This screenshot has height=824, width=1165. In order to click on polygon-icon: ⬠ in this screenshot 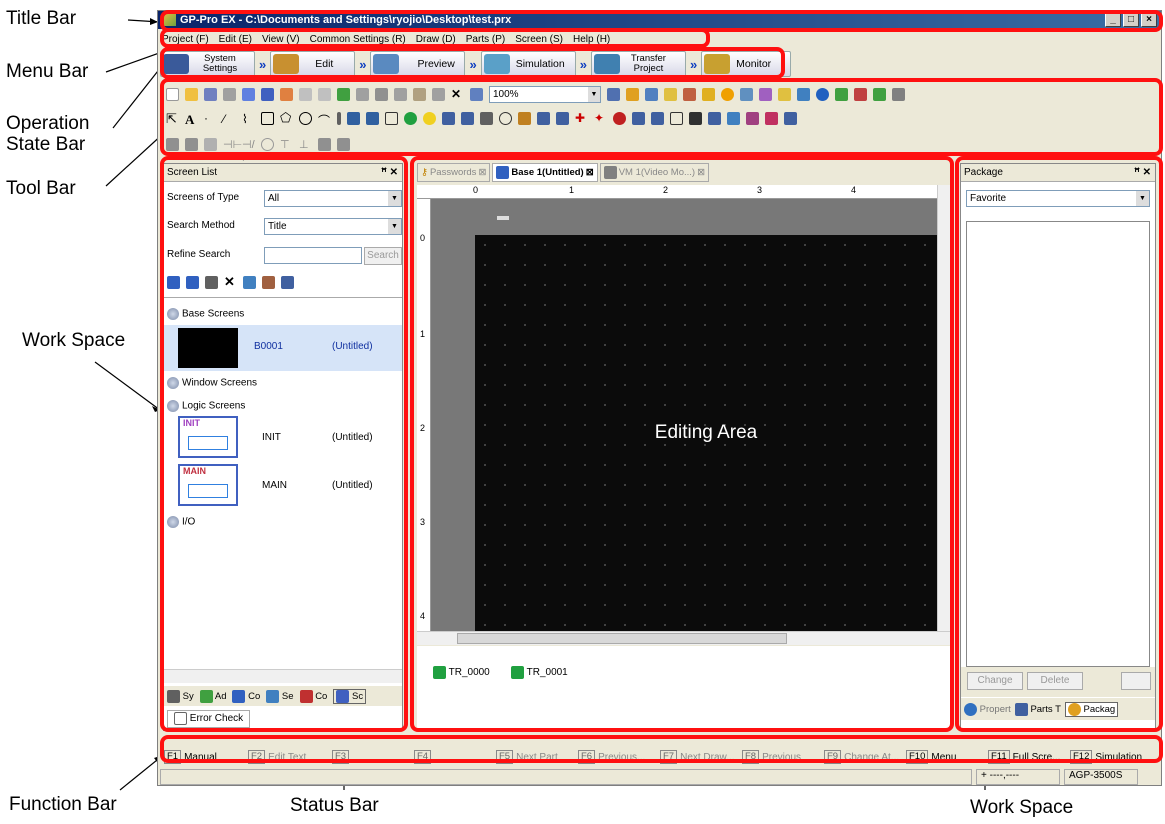, I will do `click(286, 118)`.